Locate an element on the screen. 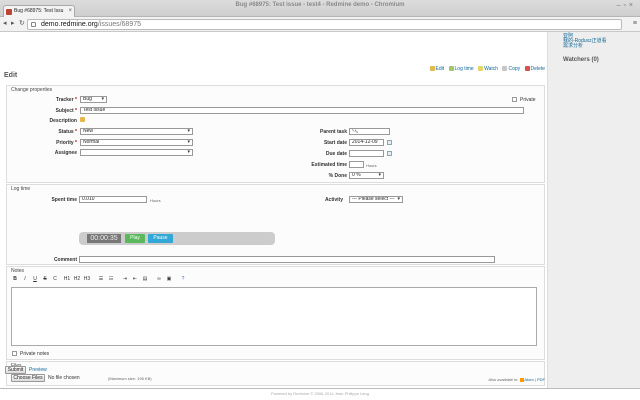 This screenshot has height=400, width=640. estimated-time-input is located at coordinates (356, 164).